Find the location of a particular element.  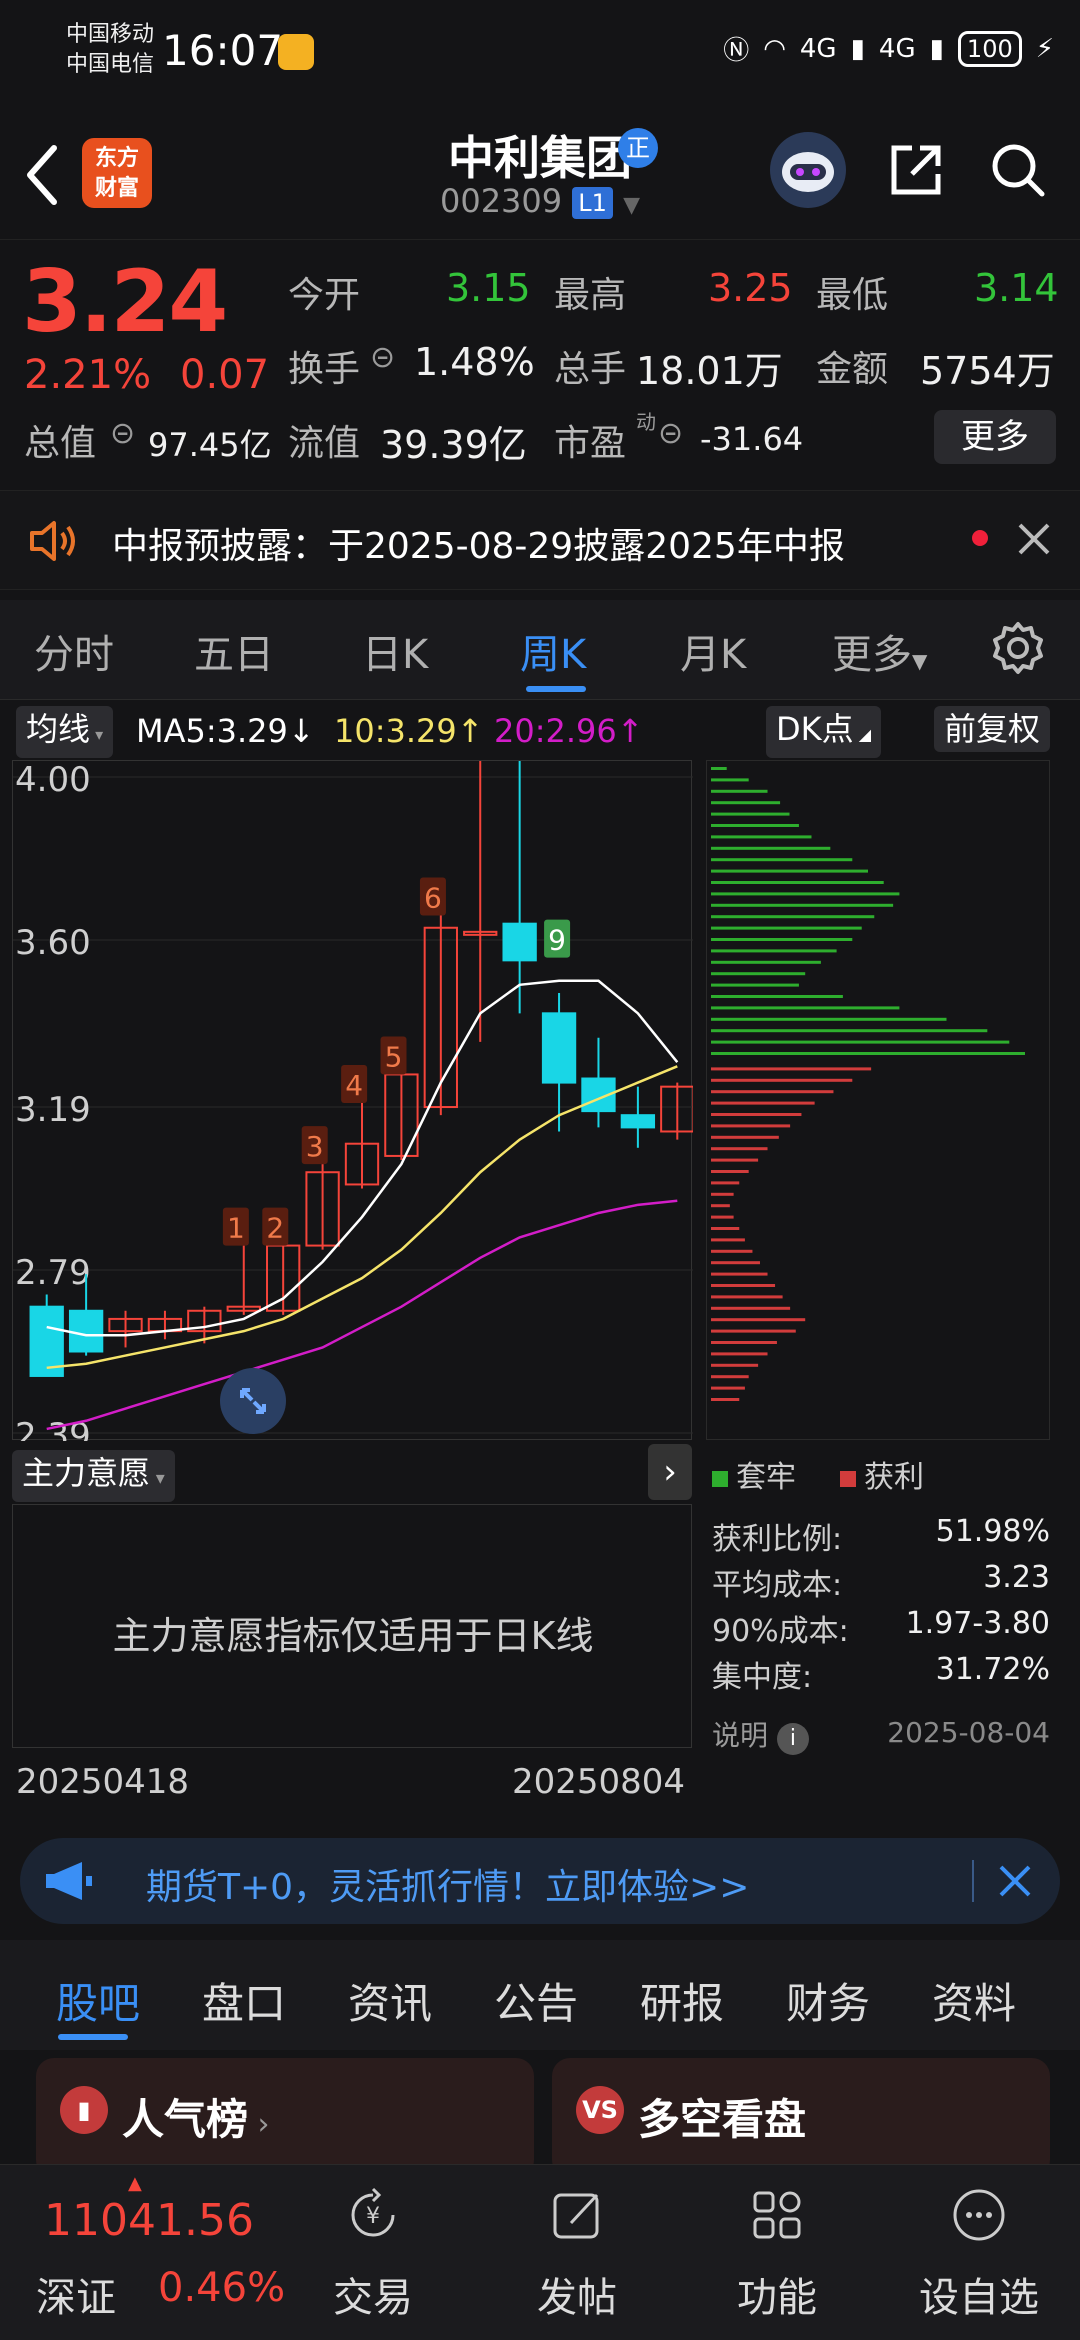

dk-point-selector: DK点 ◢ is located at coordinates (824, 732).